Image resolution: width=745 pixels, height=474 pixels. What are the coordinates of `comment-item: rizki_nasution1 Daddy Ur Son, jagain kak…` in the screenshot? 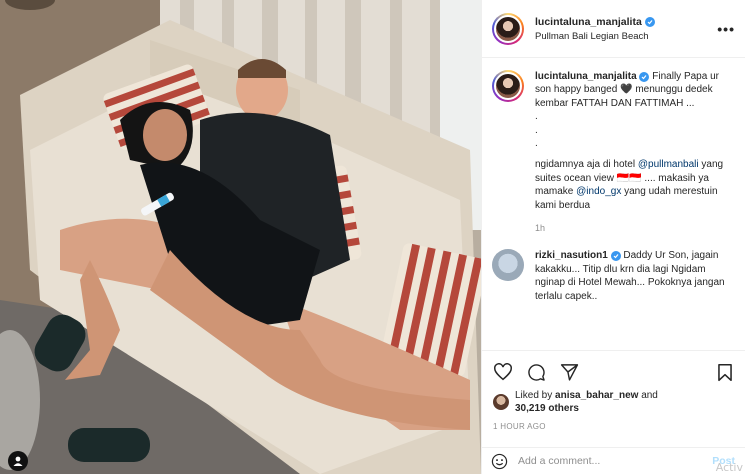 It's located at (613, 276).